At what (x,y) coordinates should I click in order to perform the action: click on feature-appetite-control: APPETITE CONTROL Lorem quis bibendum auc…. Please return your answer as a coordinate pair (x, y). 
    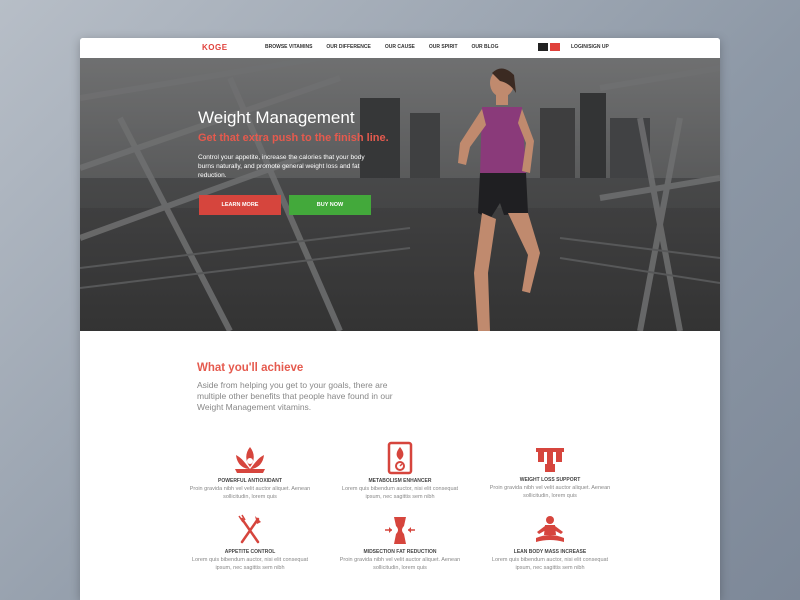
    Looking at the image, I should click on (250, 543).